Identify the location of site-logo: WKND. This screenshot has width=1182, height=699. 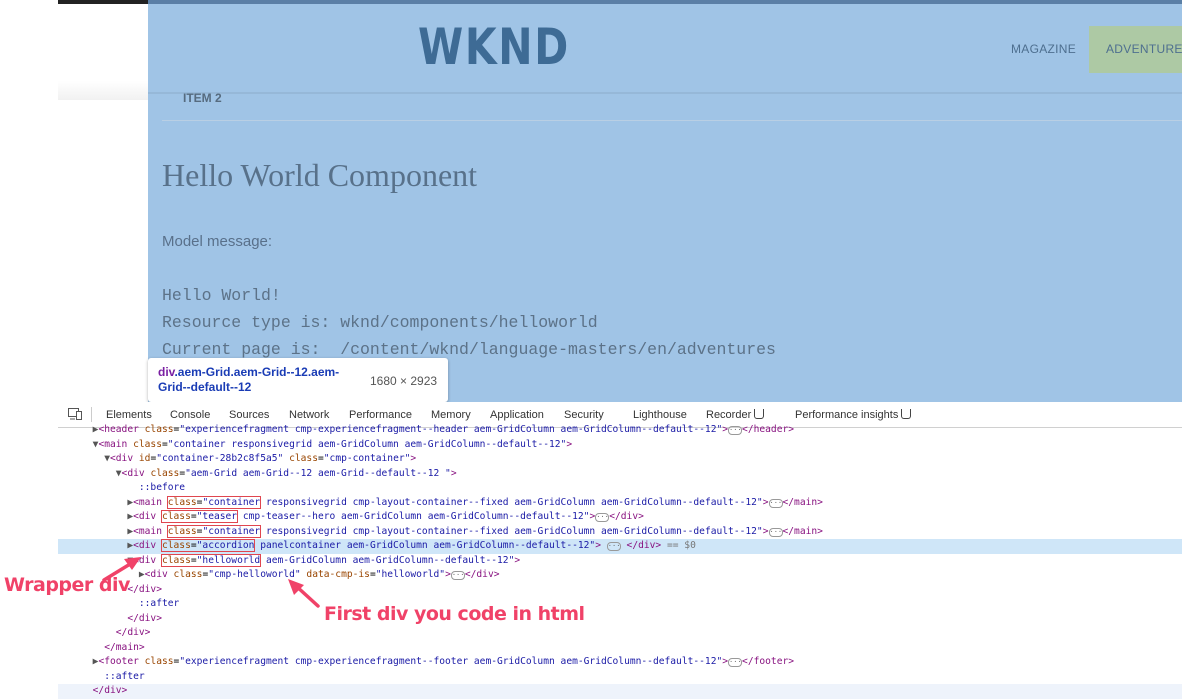
(494, 47).